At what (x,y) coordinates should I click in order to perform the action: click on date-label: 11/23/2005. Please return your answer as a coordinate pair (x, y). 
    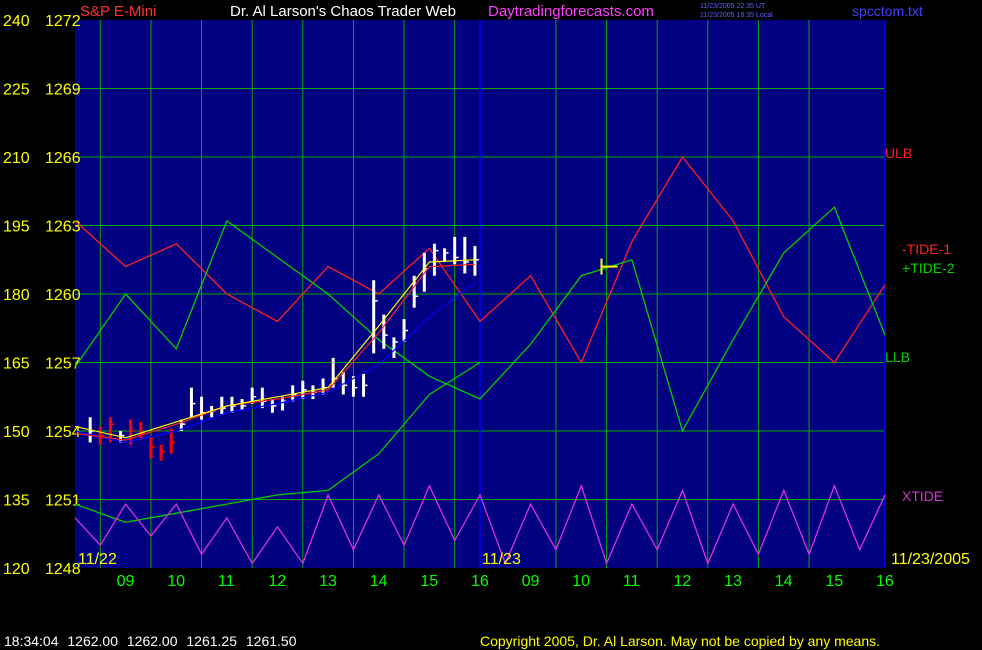
    Looking at the image, I should click on (930, 559).